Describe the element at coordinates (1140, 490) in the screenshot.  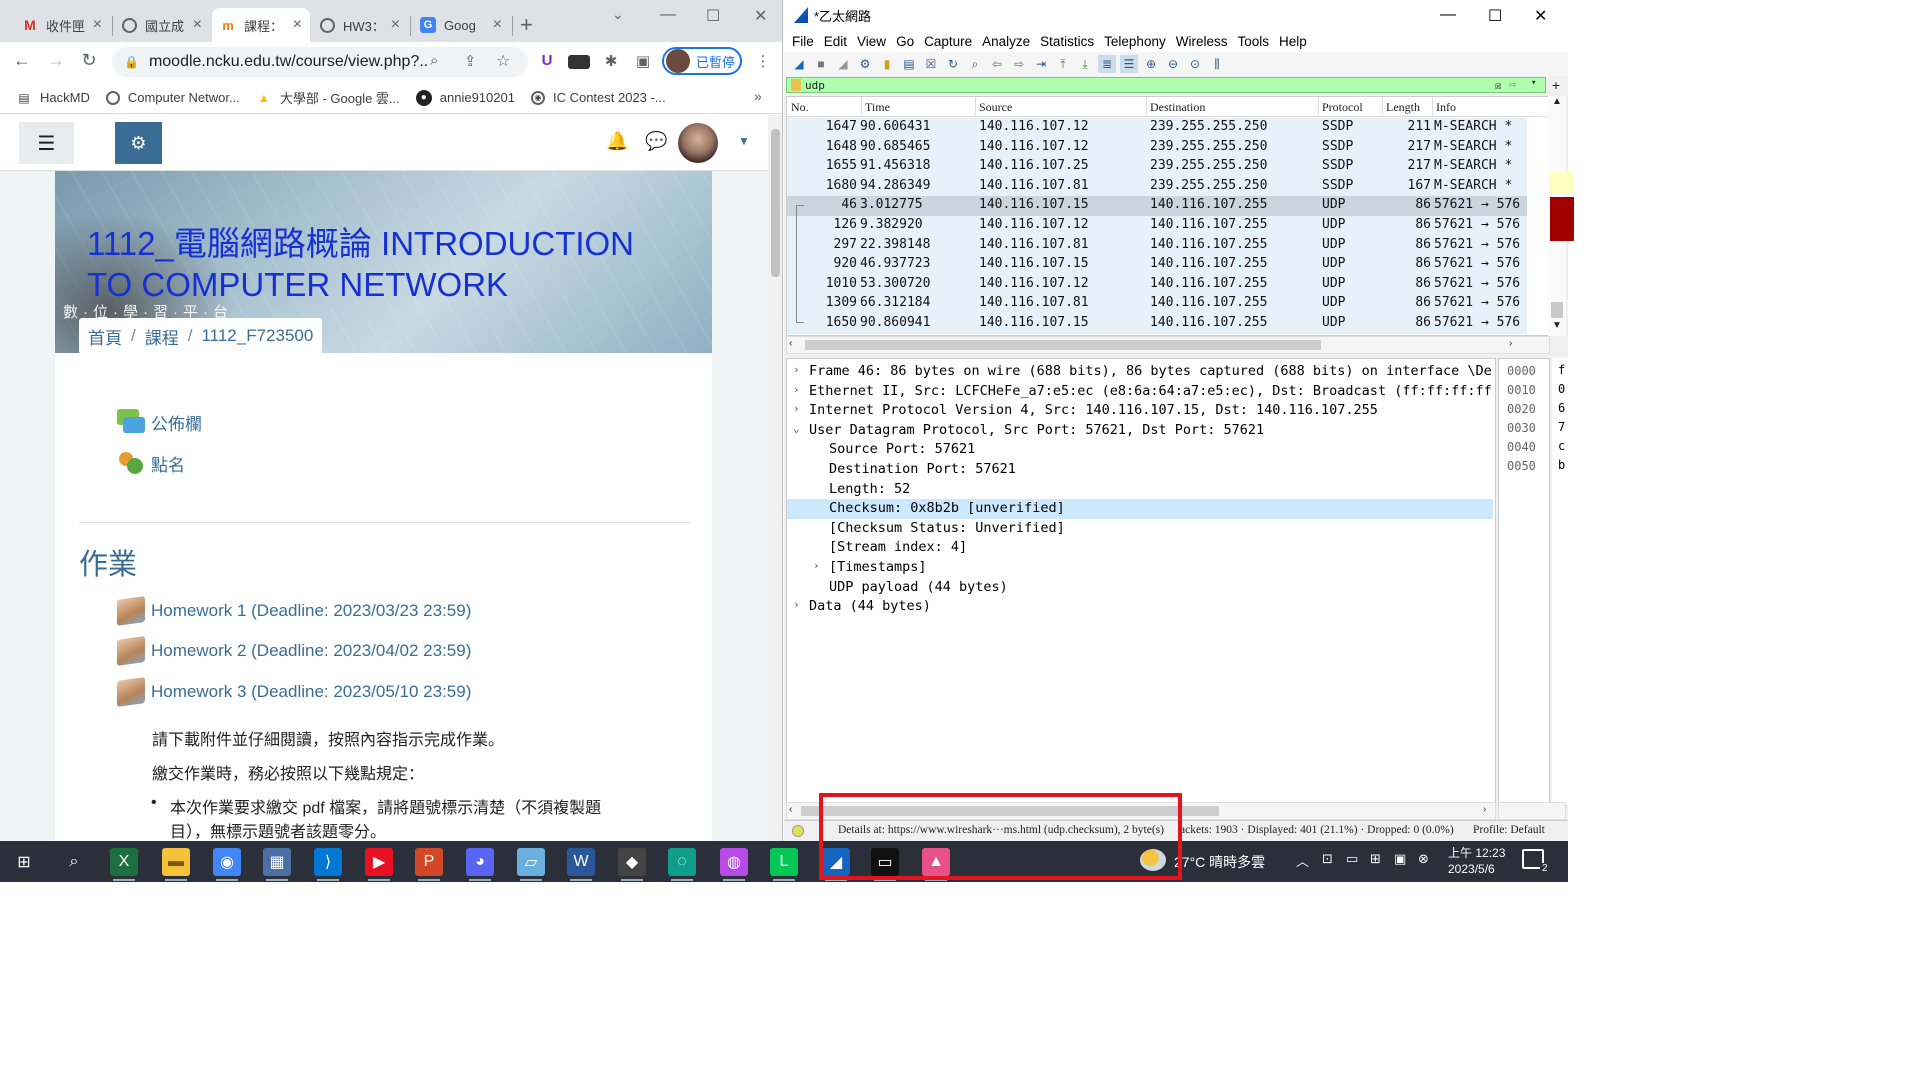
I see `detail-row: Length: 52` at that location.